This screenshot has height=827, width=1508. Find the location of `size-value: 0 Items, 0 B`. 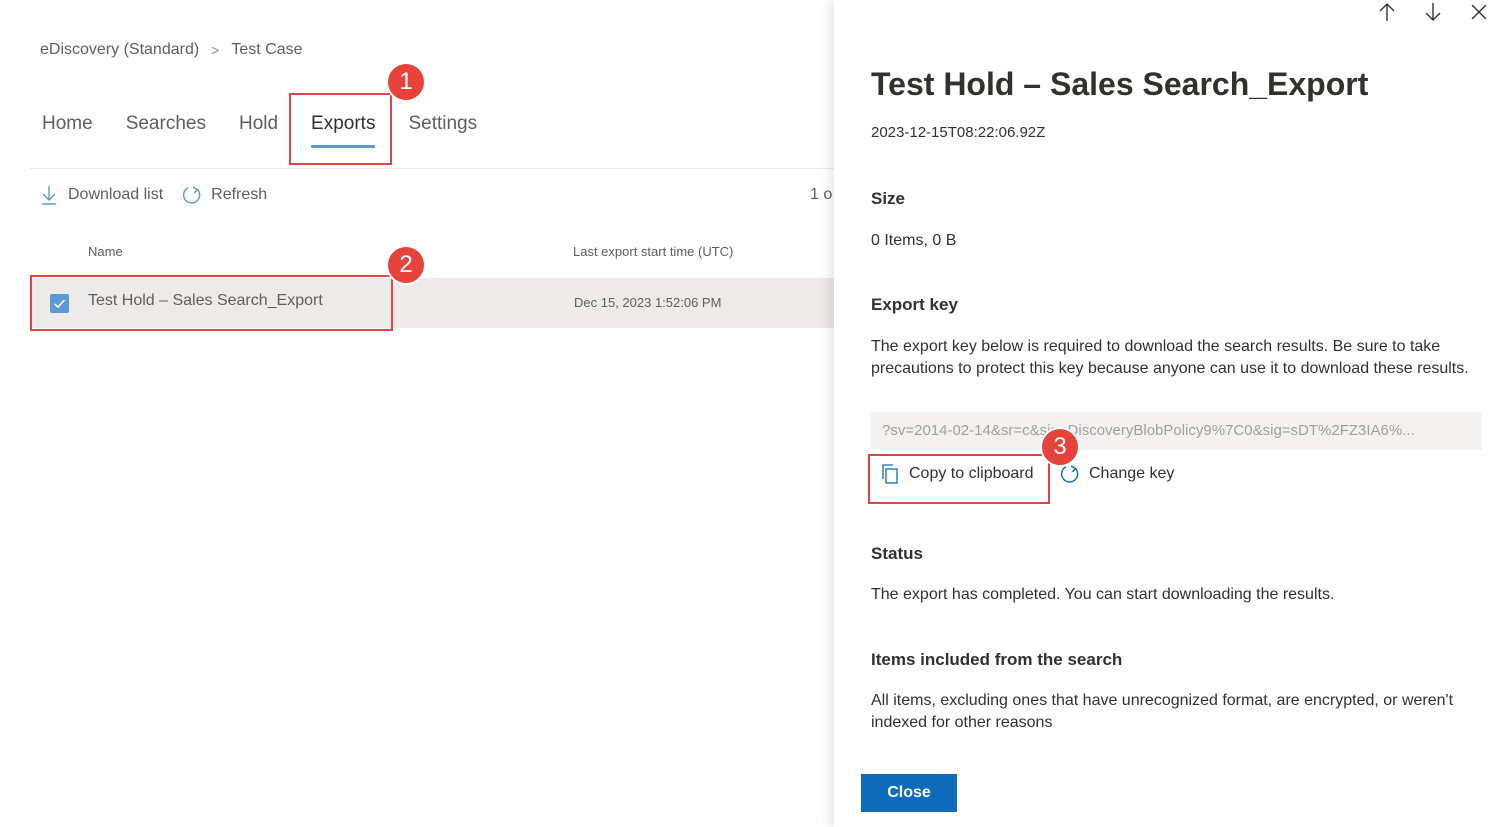

size-value: 0 Items, 0 B is located at coordinates (914, 240).